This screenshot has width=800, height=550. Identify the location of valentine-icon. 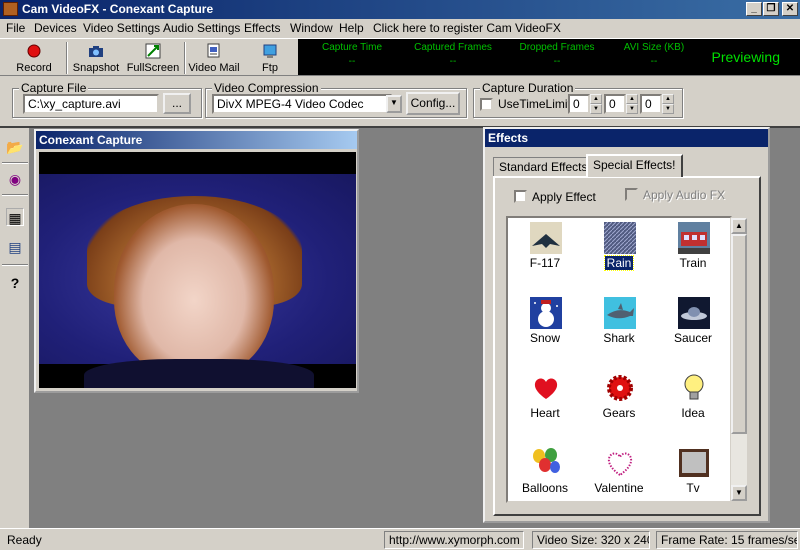
(620, 464).